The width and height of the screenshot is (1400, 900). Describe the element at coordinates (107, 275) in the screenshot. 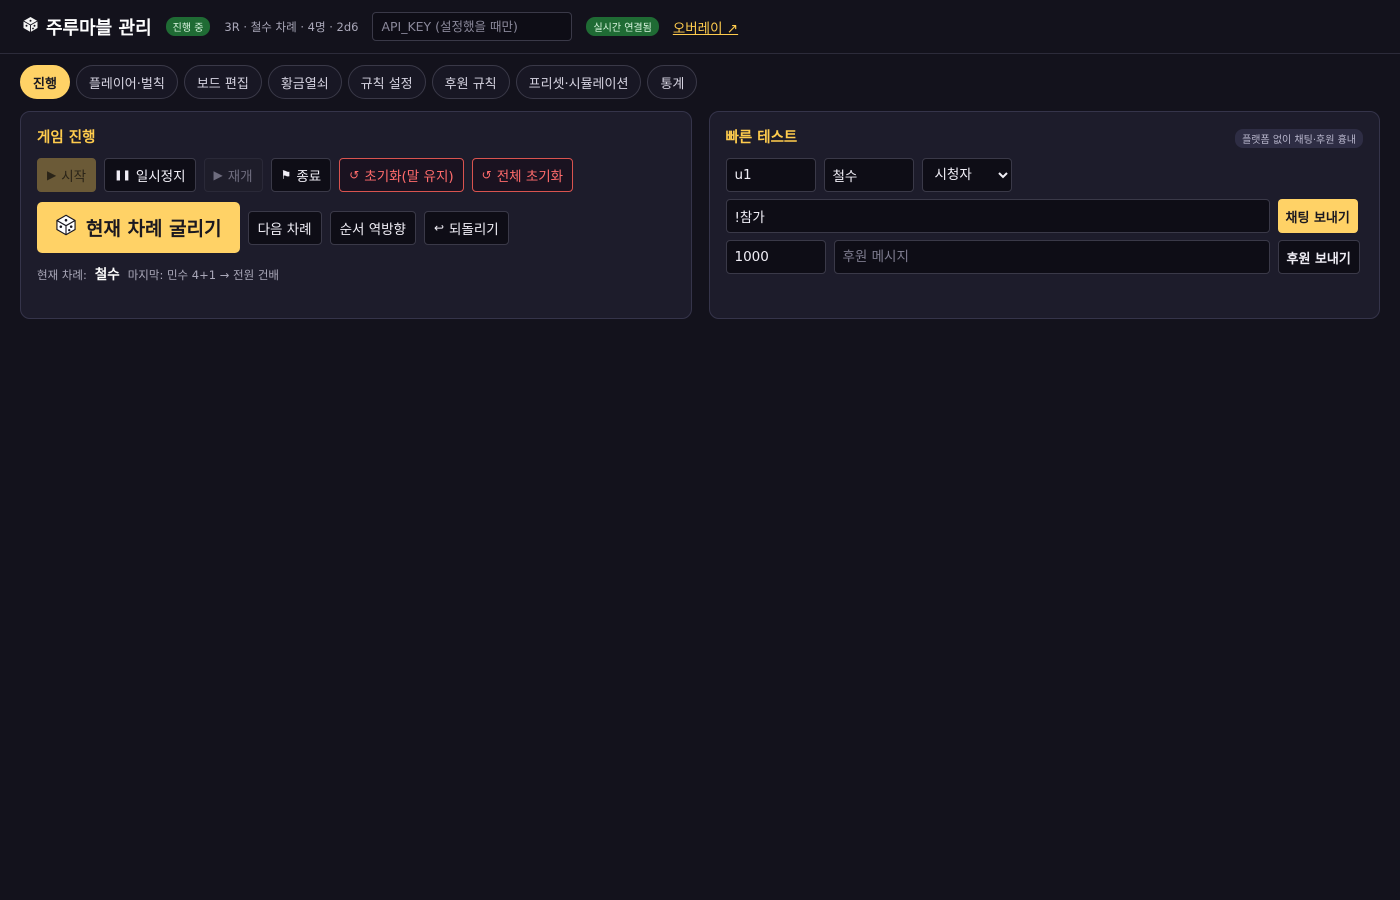

I see `current-player: 철수` at that location.